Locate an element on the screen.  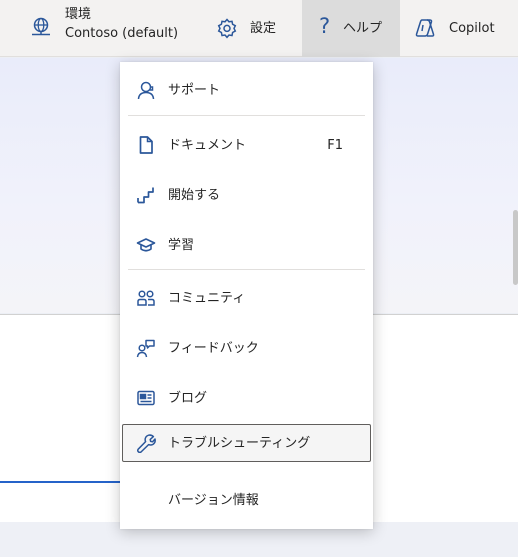
people-community-icon is located at coordinates (146, 298).